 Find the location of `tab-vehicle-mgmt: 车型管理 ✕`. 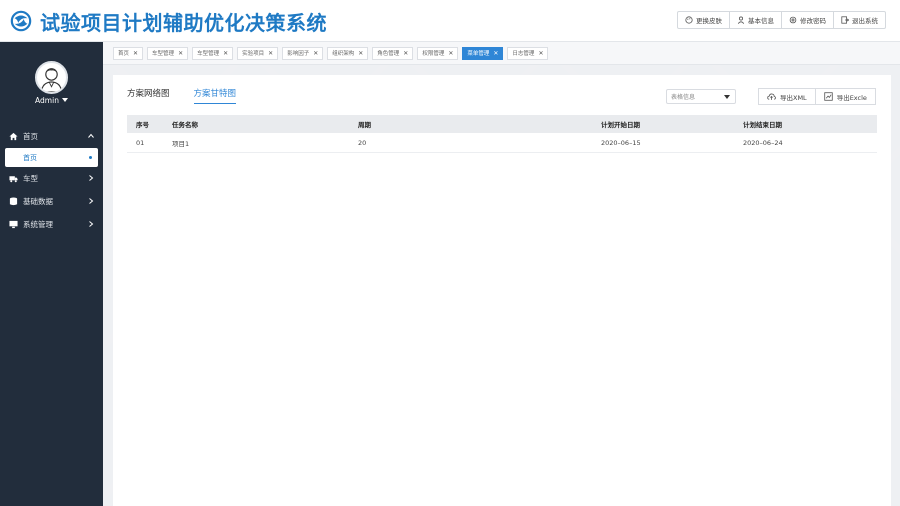

tab-vehicle-mgmt: 车型管理 ✕ is located at coordinates (168, 53).